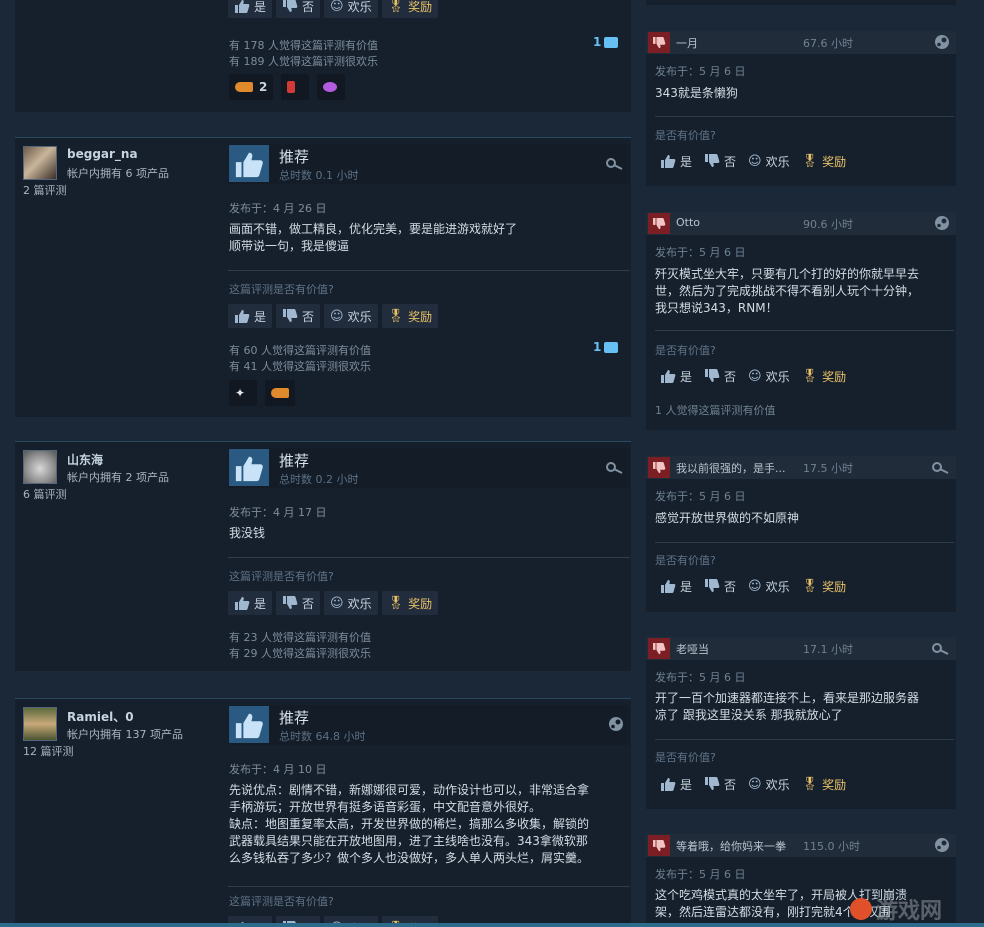 This screenshot has width=984, height=927. Describe the element at coordinates (303, 61) in the screenshot. I see `funny-stat: 有 189 人觉得这篇评测很欢乐` at that location.